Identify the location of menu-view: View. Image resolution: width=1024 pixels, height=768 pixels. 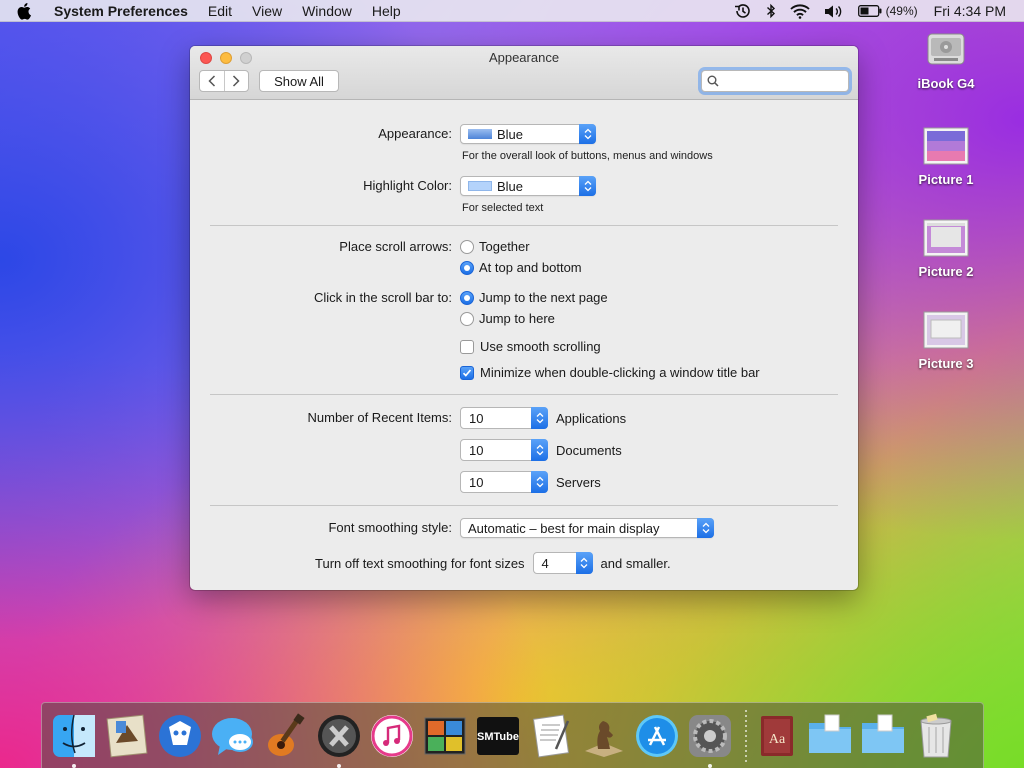
(267, 11).